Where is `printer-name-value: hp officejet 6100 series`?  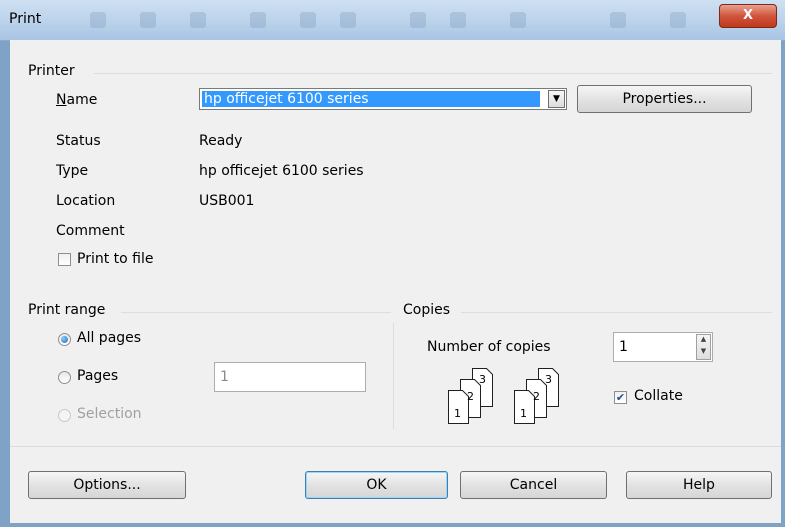
printer-name-value: hp officejet 6100 series is located at coordinates (371, 99).